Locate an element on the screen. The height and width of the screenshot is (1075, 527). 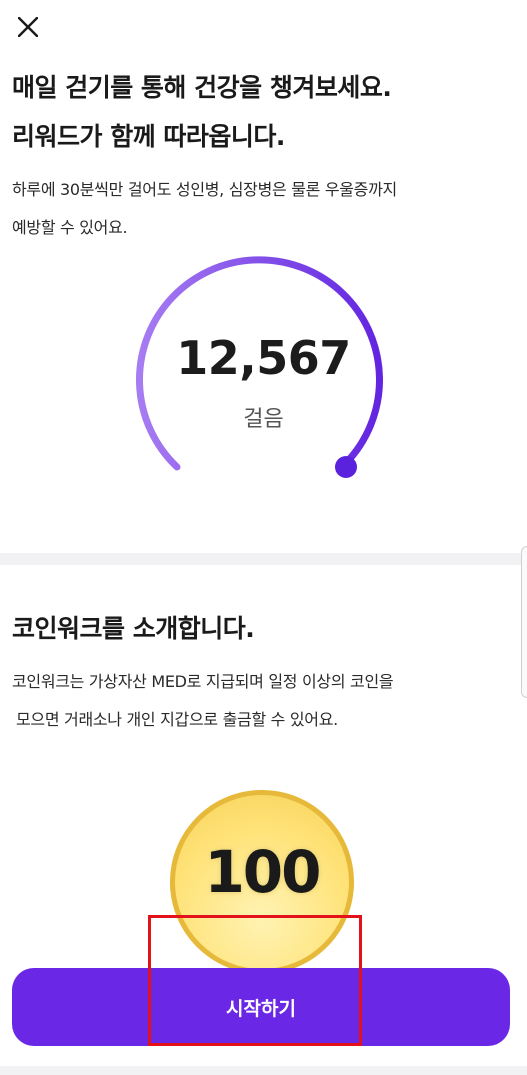
coin-value: 100 is located at coordinates (262, 872).